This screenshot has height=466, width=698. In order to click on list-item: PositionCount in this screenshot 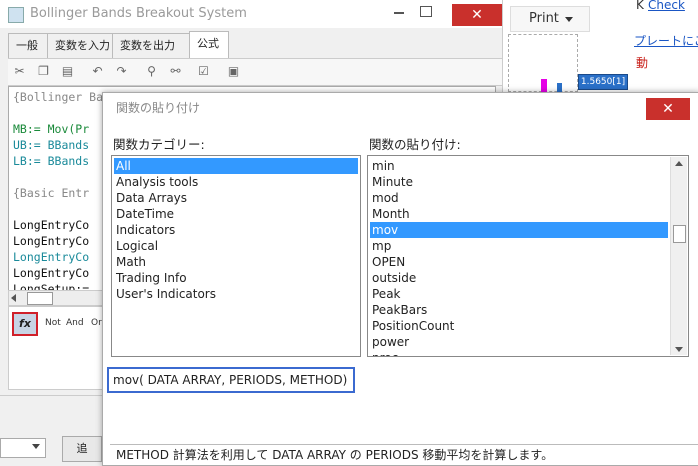, I will do `click(412, 326)`.